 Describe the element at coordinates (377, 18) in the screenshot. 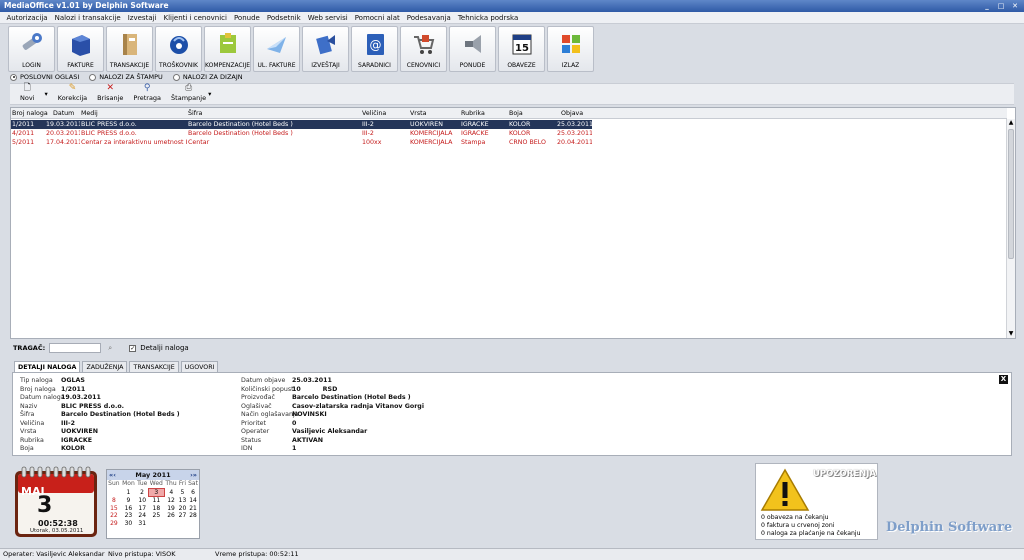

I see `menu-pomocni-alat: Pomocni alat` at that location.